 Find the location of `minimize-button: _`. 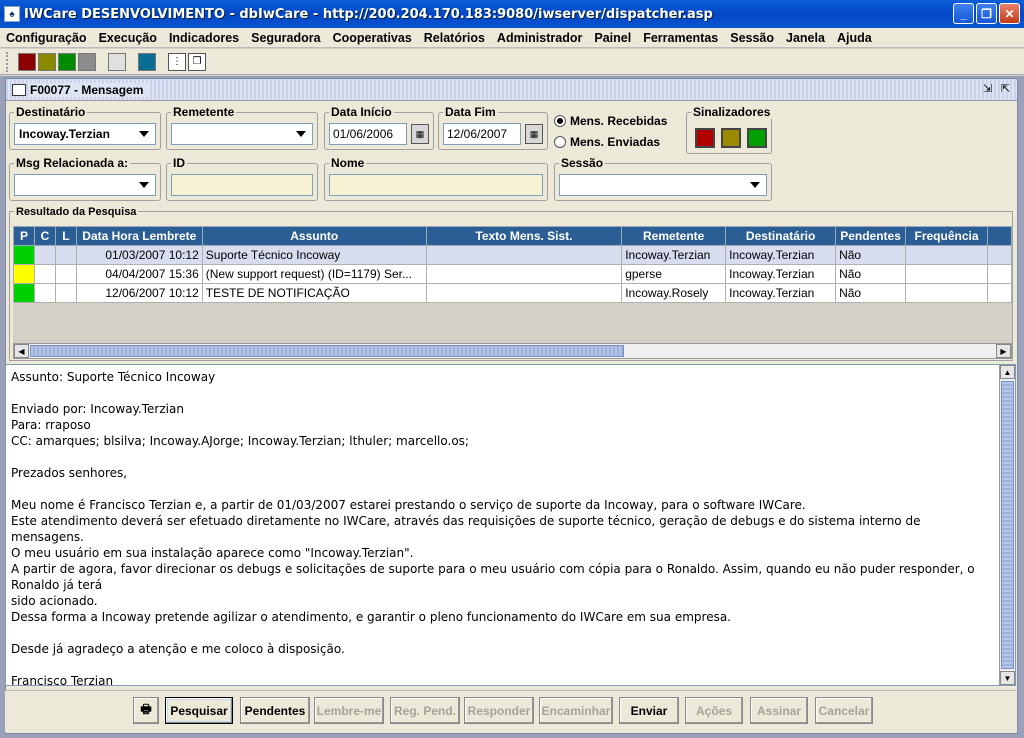

minimize-button: _ is located at coordinates (963, 13).